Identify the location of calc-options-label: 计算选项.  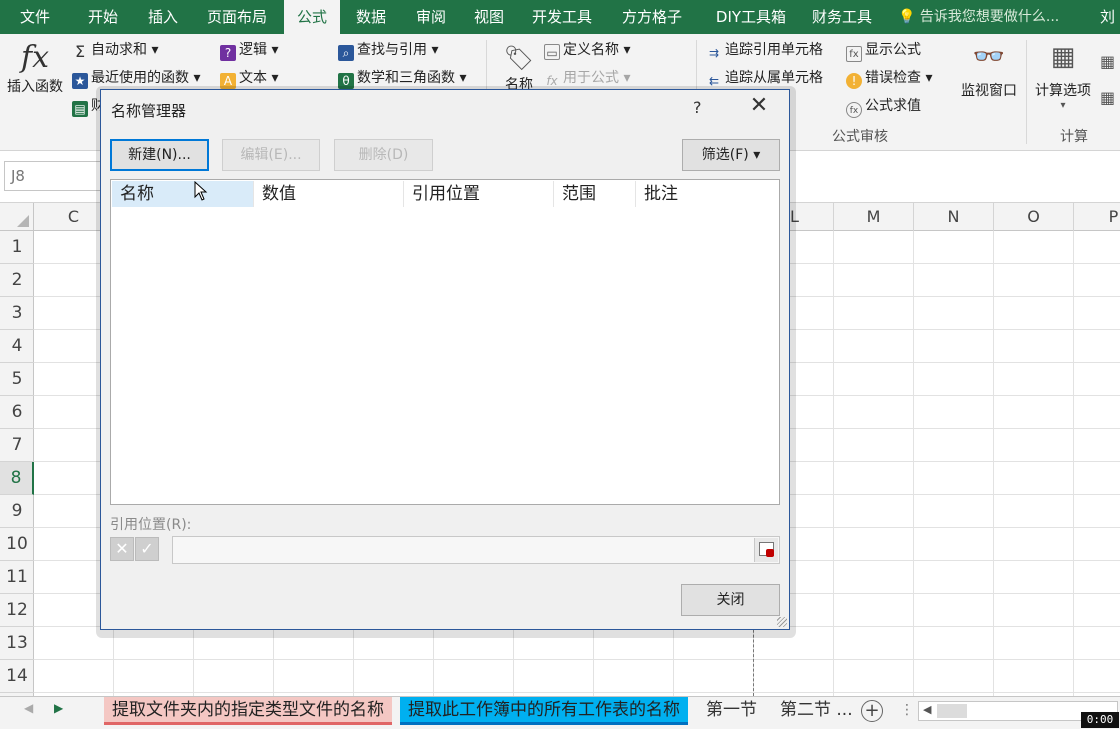
(1063, 91).